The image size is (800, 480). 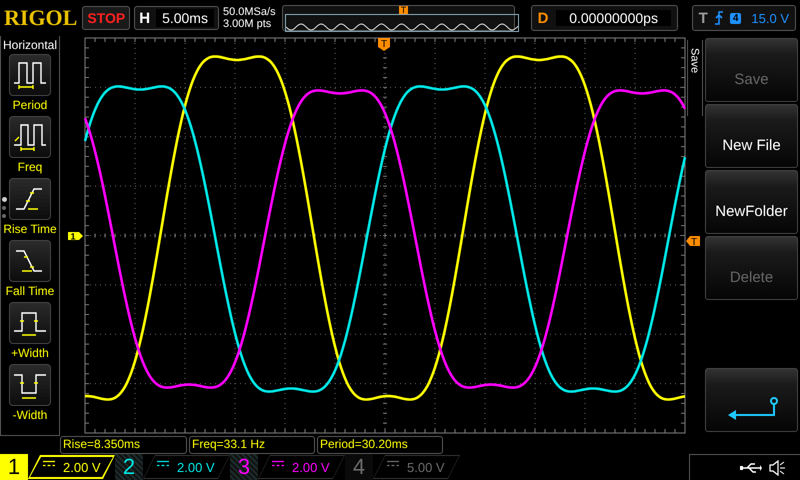 I want to click on delay-box: D 0.00000000ps, so click(x=604, y=18).